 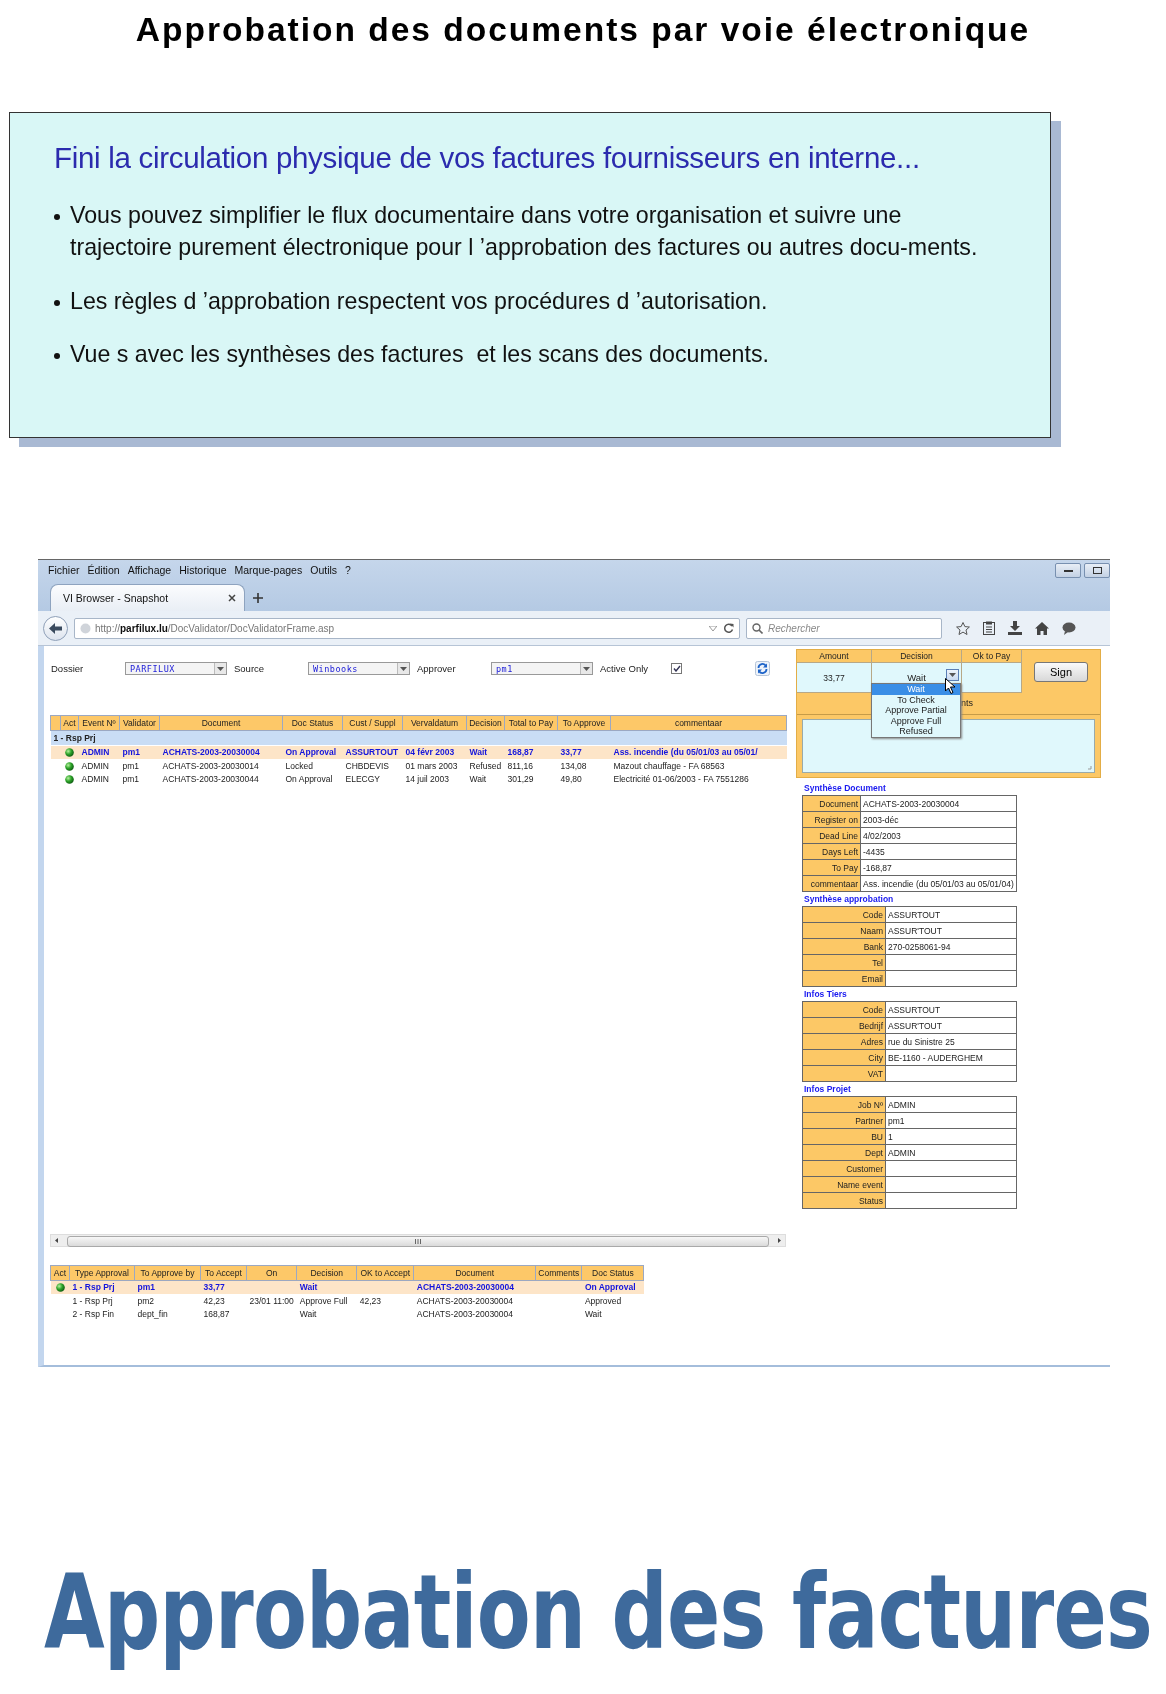 What do you see at coordinates (203, 570) in the screenshot?
I see `menu-item: Historique` at bounding box center [203, 570].